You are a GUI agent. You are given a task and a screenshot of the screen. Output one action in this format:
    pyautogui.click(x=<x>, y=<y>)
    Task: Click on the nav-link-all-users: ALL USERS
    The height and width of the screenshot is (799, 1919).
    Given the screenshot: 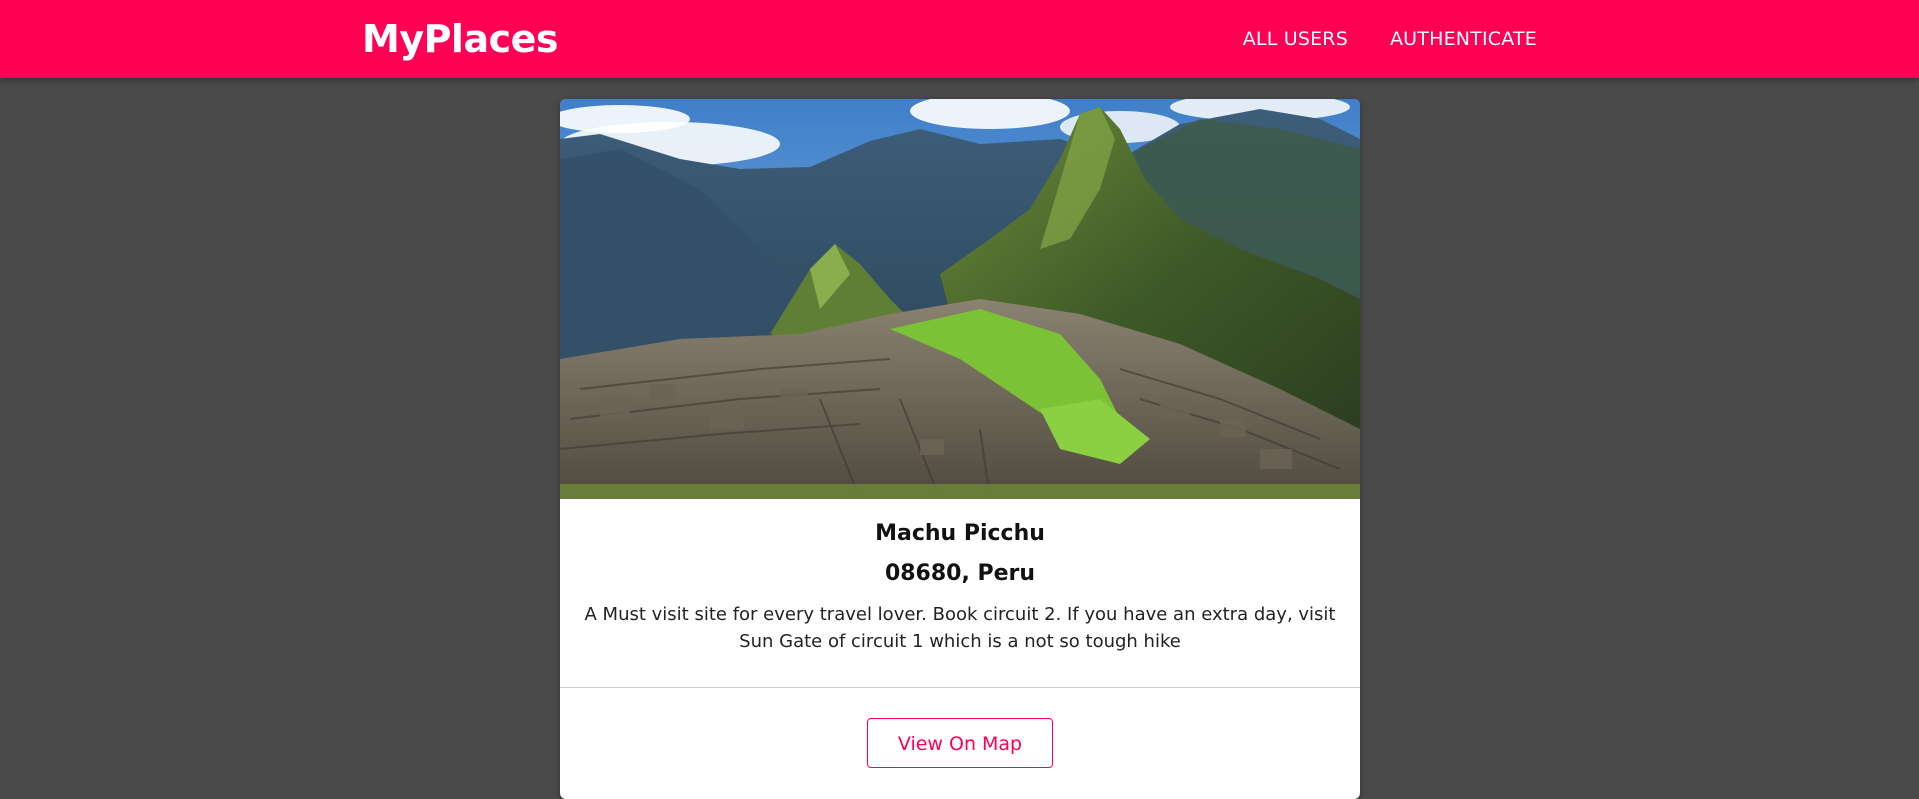 What is the action you would take?
    pyautogui.click(x=1295, y=39)
    